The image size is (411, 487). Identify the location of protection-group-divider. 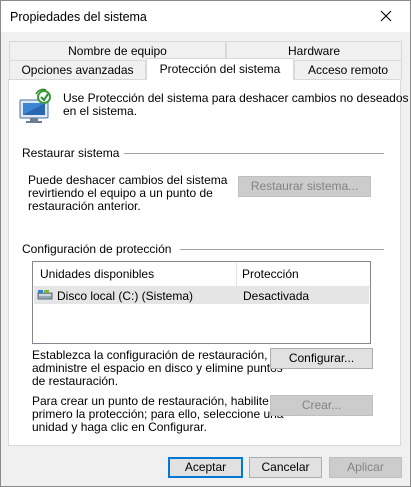
(282, 249).